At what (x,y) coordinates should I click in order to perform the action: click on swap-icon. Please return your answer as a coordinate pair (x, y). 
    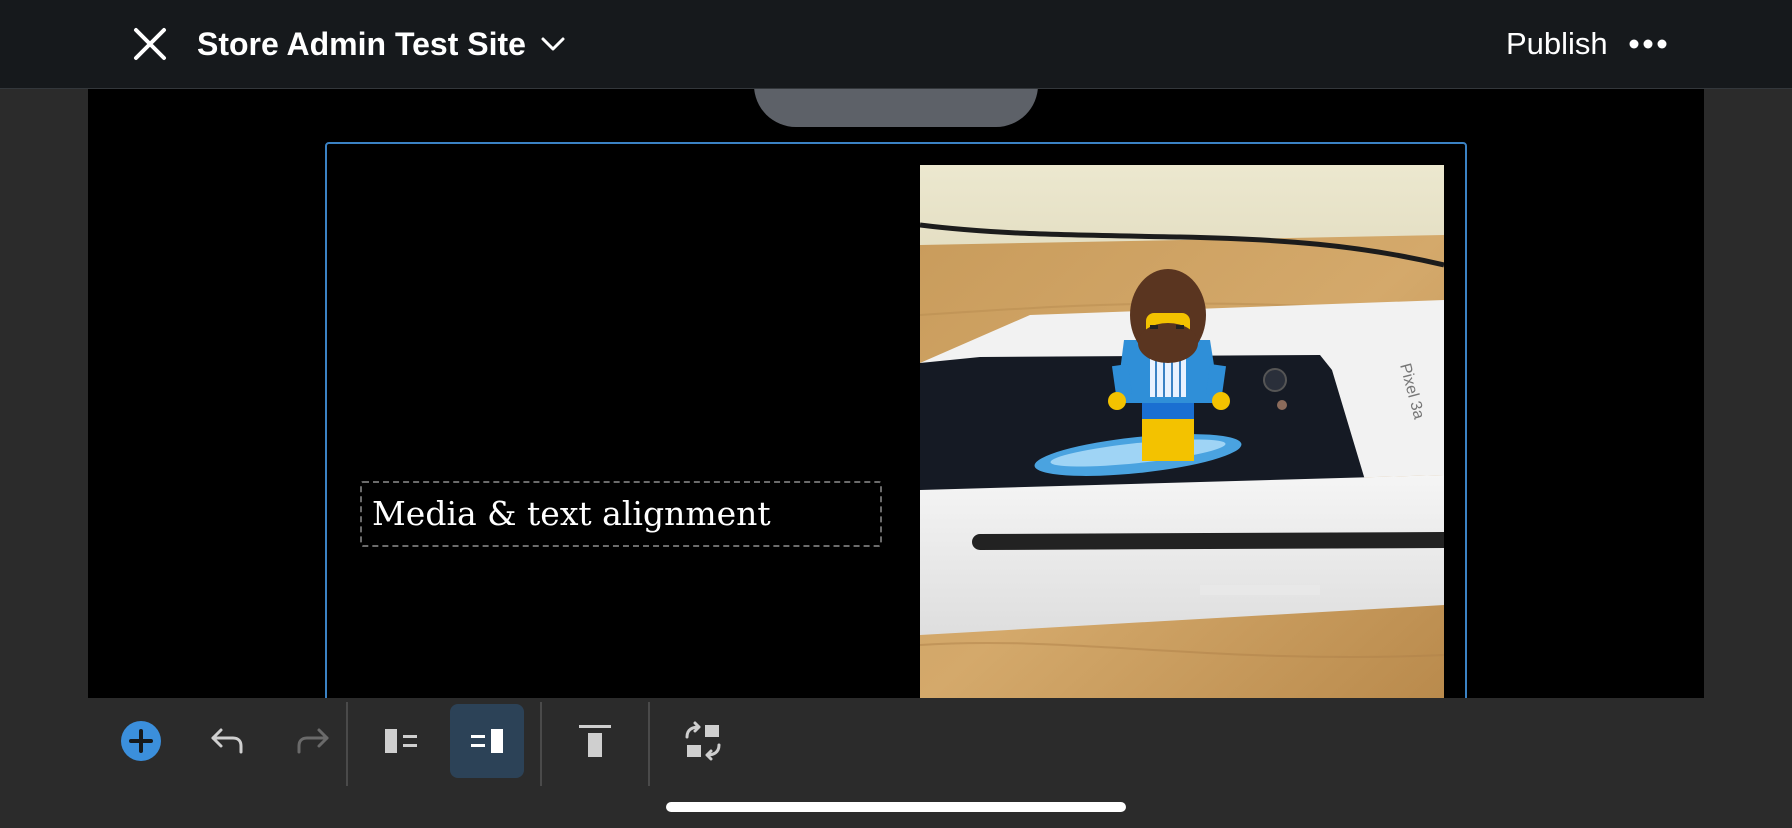
    Looking at the image, I should click on (703, 741).